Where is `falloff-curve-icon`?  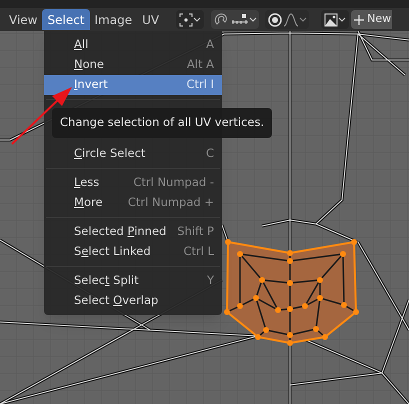
falloff-curve-icon is located at coordinates (291, 19).